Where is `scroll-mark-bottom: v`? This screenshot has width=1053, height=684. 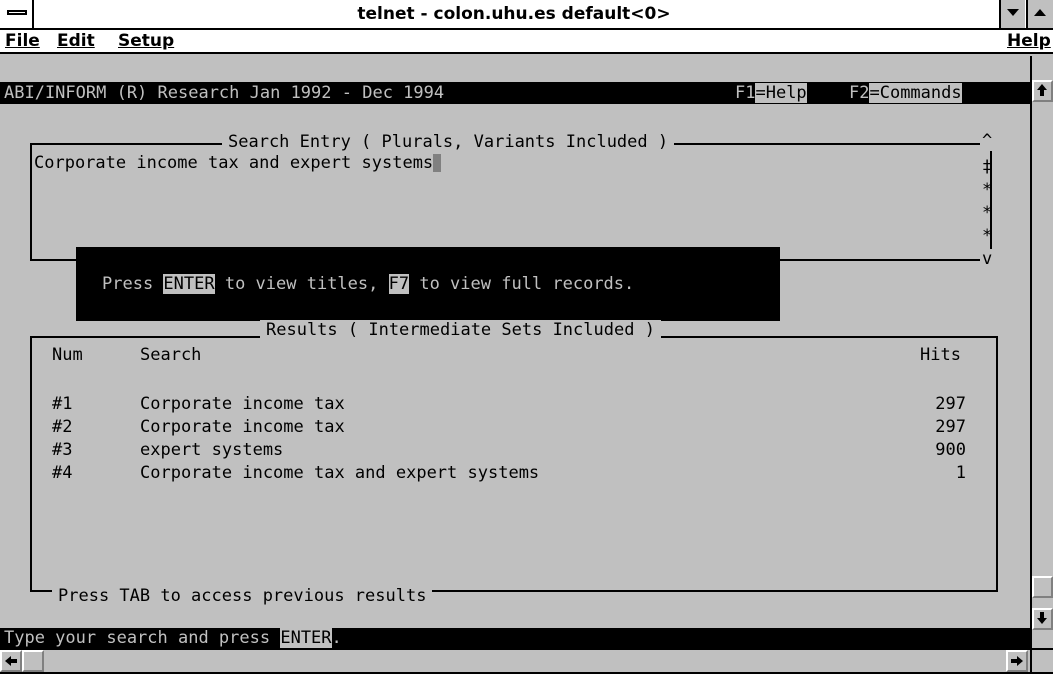
scroll-mark-bottom: v is located at coordinates (987, 259).